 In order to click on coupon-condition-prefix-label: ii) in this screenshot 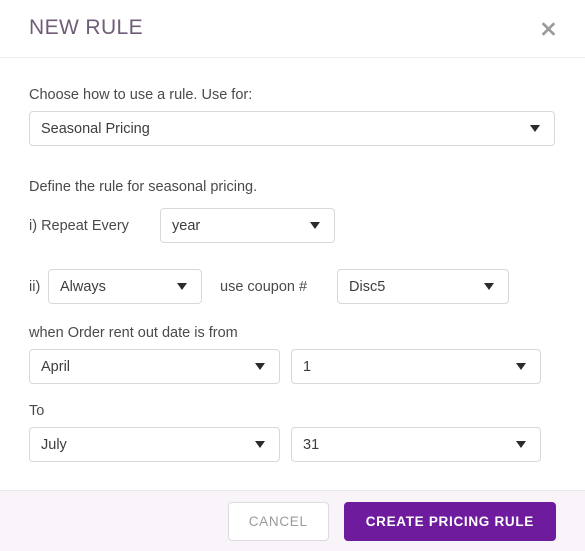, I will do `click(35, 287)`.